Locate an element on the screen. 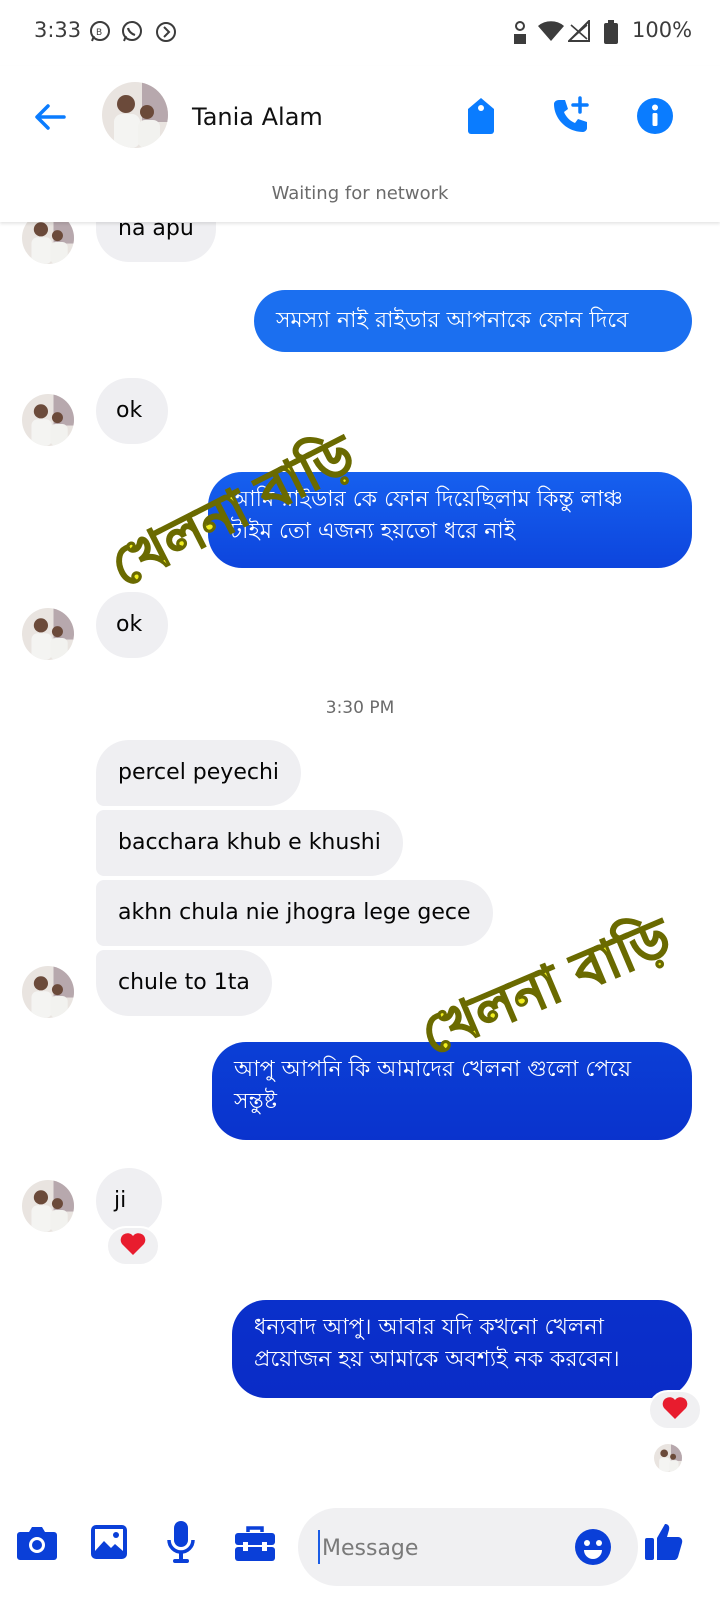  status-time: 3:33 is located at coordinates (58, 30).